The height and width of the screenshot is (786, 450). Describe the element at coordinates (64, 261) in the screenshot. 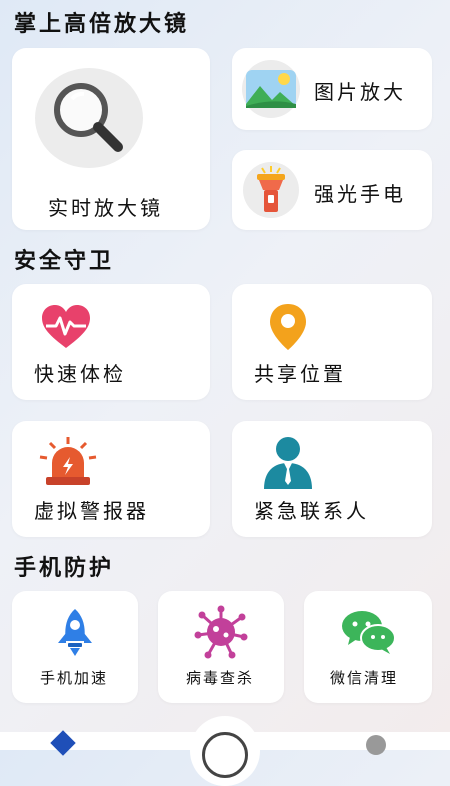

I see `safety-section-title: 安全守卫` at that location.